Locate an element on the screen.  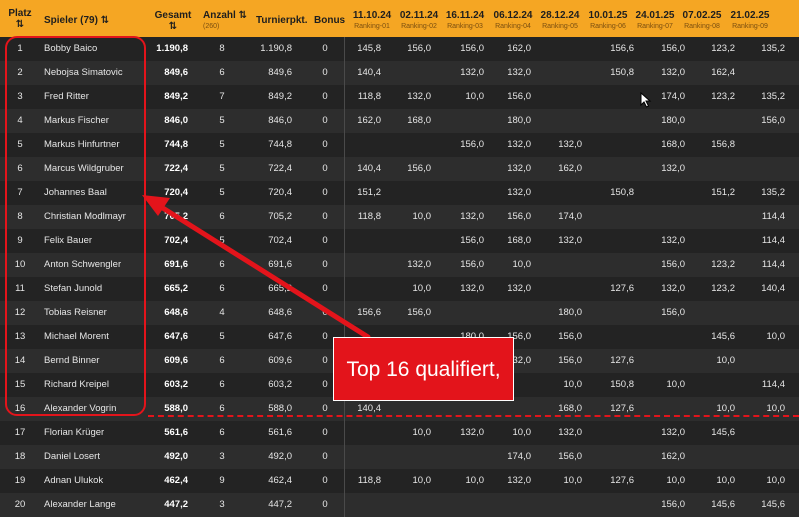
col-ranking-header: 28.12.24 Ranking-05 is located at coordinates (560, 21).